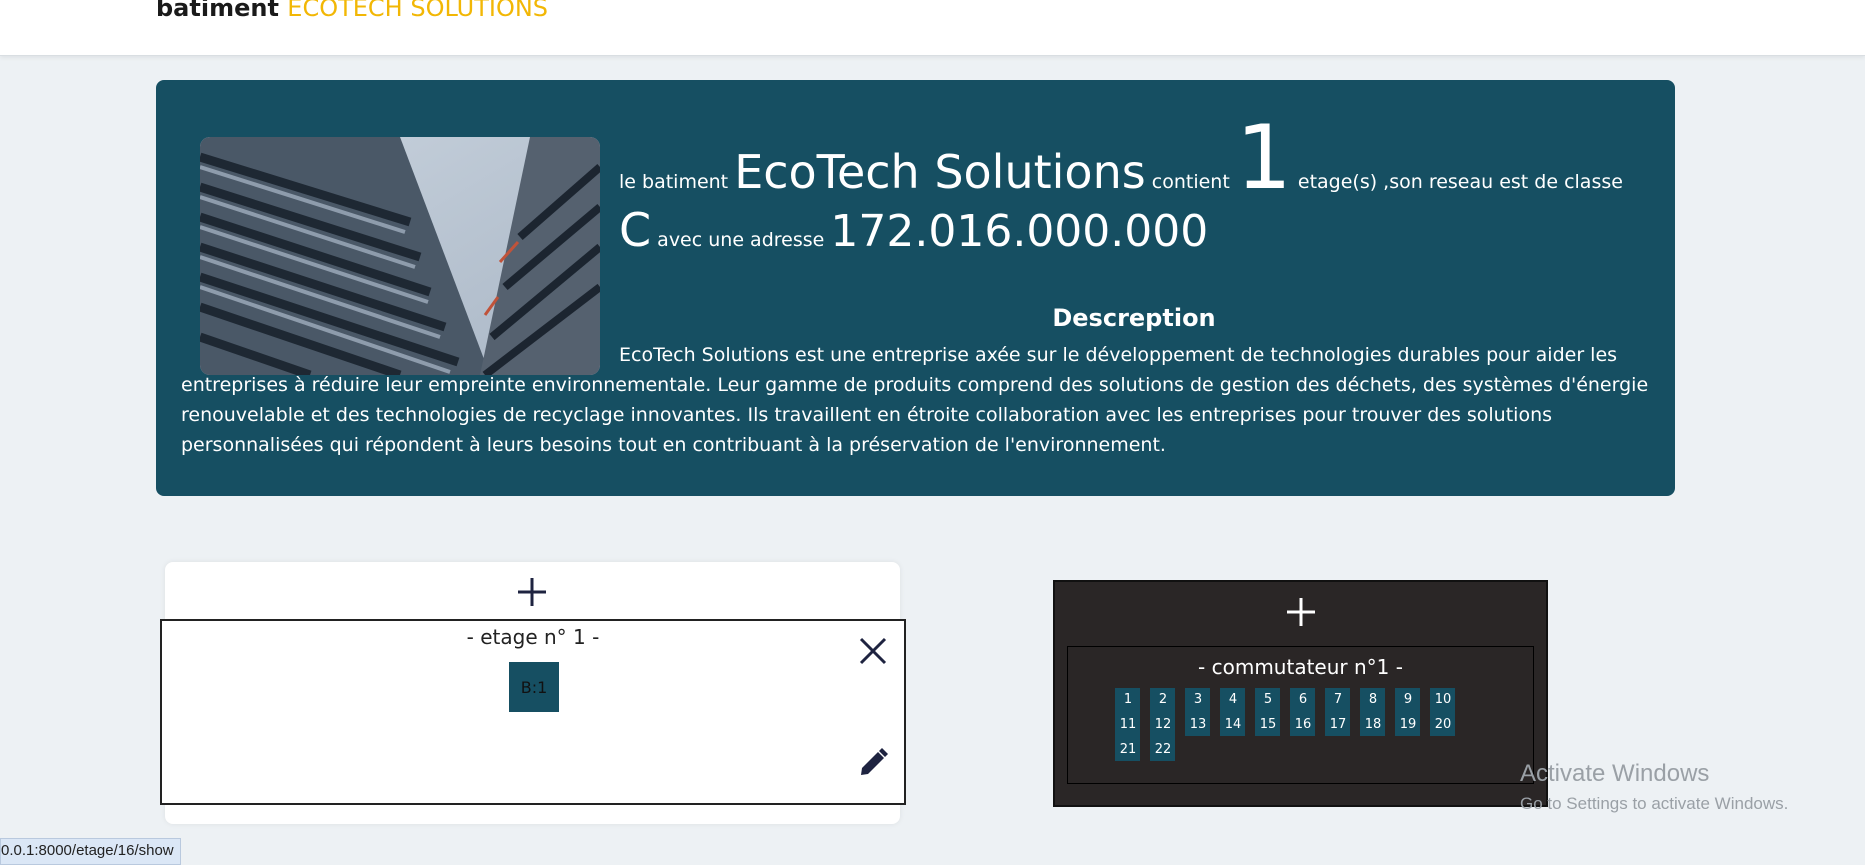 The image size is (1865, 865). Describe the element at coordinates (940, 172) in the screenshot. I see `summary-building-name: EcoTech Solutions` at that location.